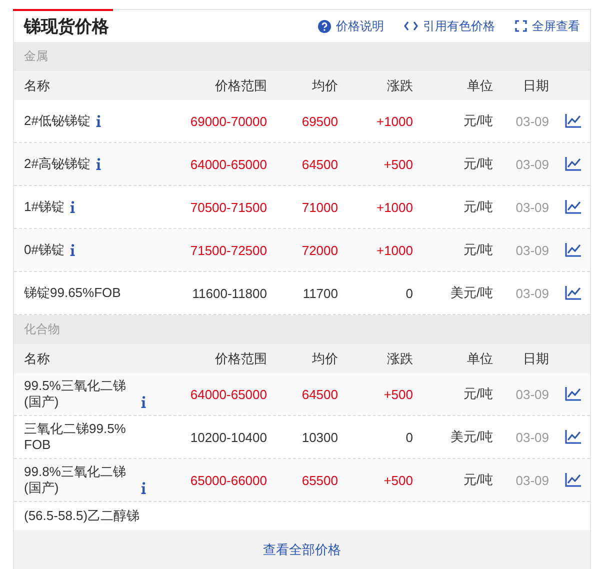 Image resolution: width=610 pixels, height=569 pixels. Describe the element at coordinates (72, 293) in the screenshot. I see `product-name: 锑锭99.65%FOB` at that location.